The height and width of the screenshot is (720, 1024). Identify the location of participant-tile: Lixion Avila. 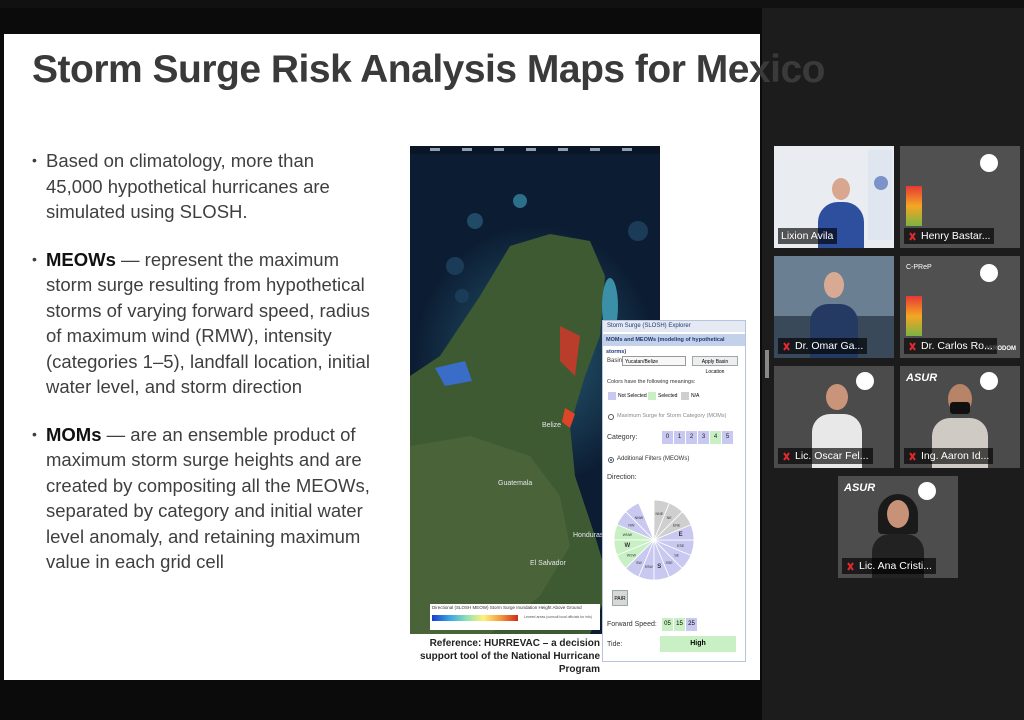
(834, 197).